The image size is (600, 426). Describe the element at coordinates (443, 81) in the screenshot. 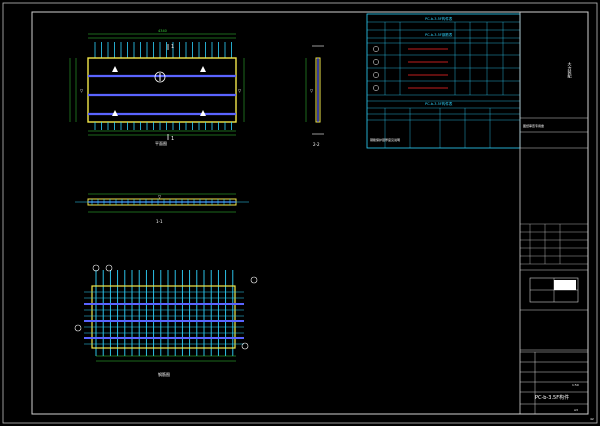

I see `component-tables: PC-b-3.5F构件表 PC-b-3.5F钢筋表 PC-b-3.5F构件表` at that location.